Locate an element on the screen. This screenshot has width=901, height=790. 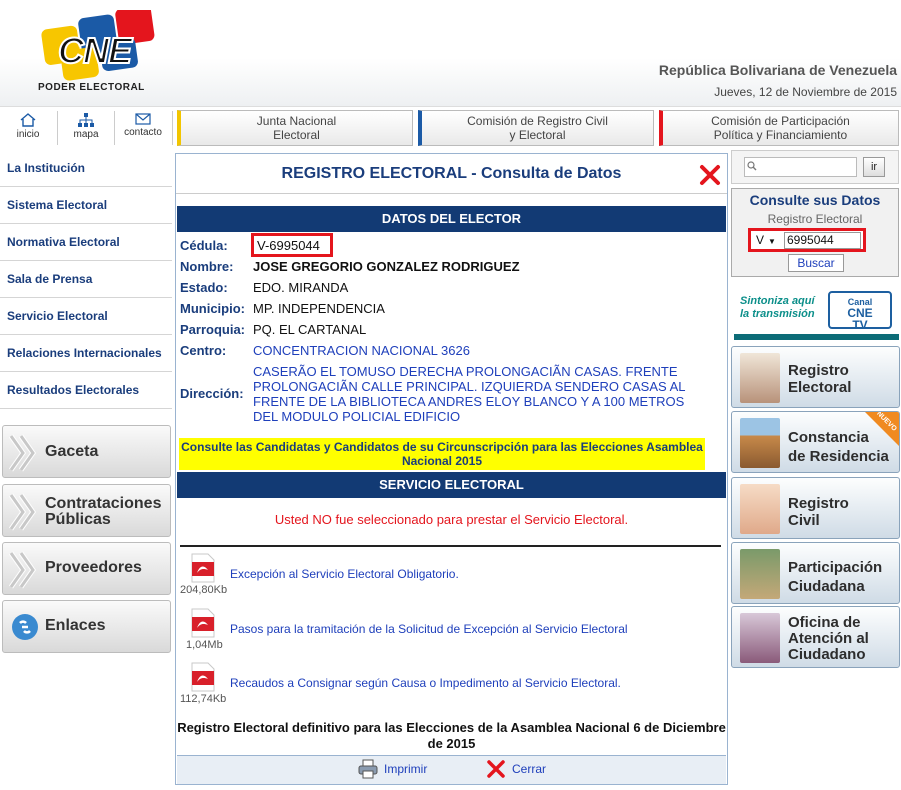
current-date: Jueves, 12 de Noviembre de 2015 is located at coordinates (805, 92).